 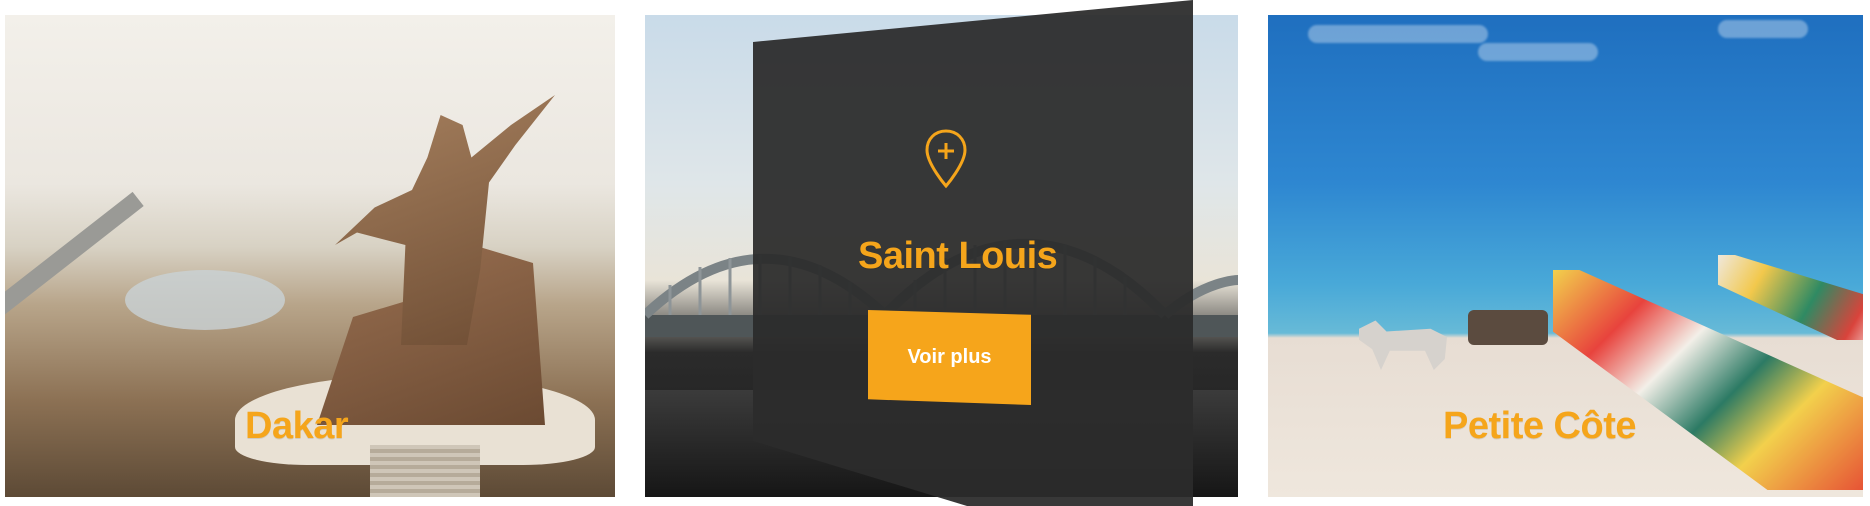 What do you see at coordinates (1539, 426) in the screenshot?
I see `destination-title: Petite Côte` at bounding box center [1539, 426].